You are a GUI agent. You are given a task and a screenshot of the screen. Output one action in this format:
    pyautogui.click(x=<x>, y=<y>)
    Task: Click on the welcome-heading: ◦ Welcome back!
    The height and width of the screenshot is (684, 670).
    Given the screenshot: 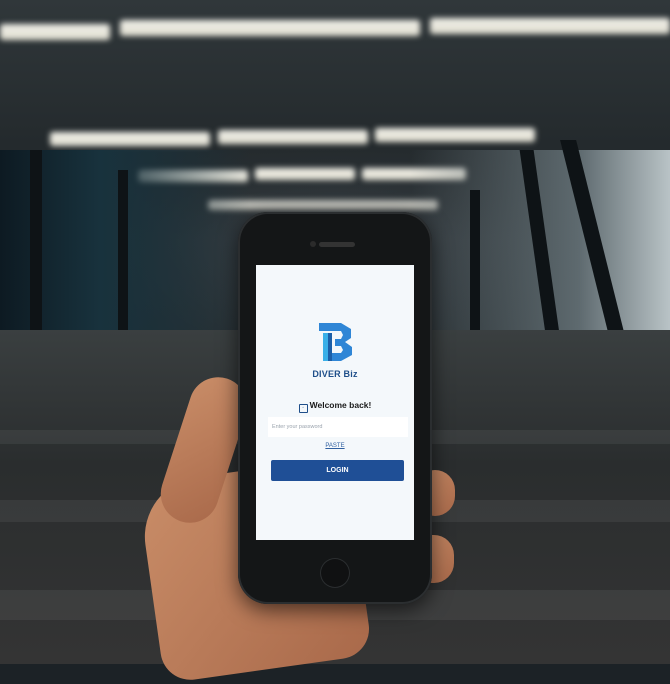 What is the action you would take?
    pyautogui.click(x=335, y=406)
    